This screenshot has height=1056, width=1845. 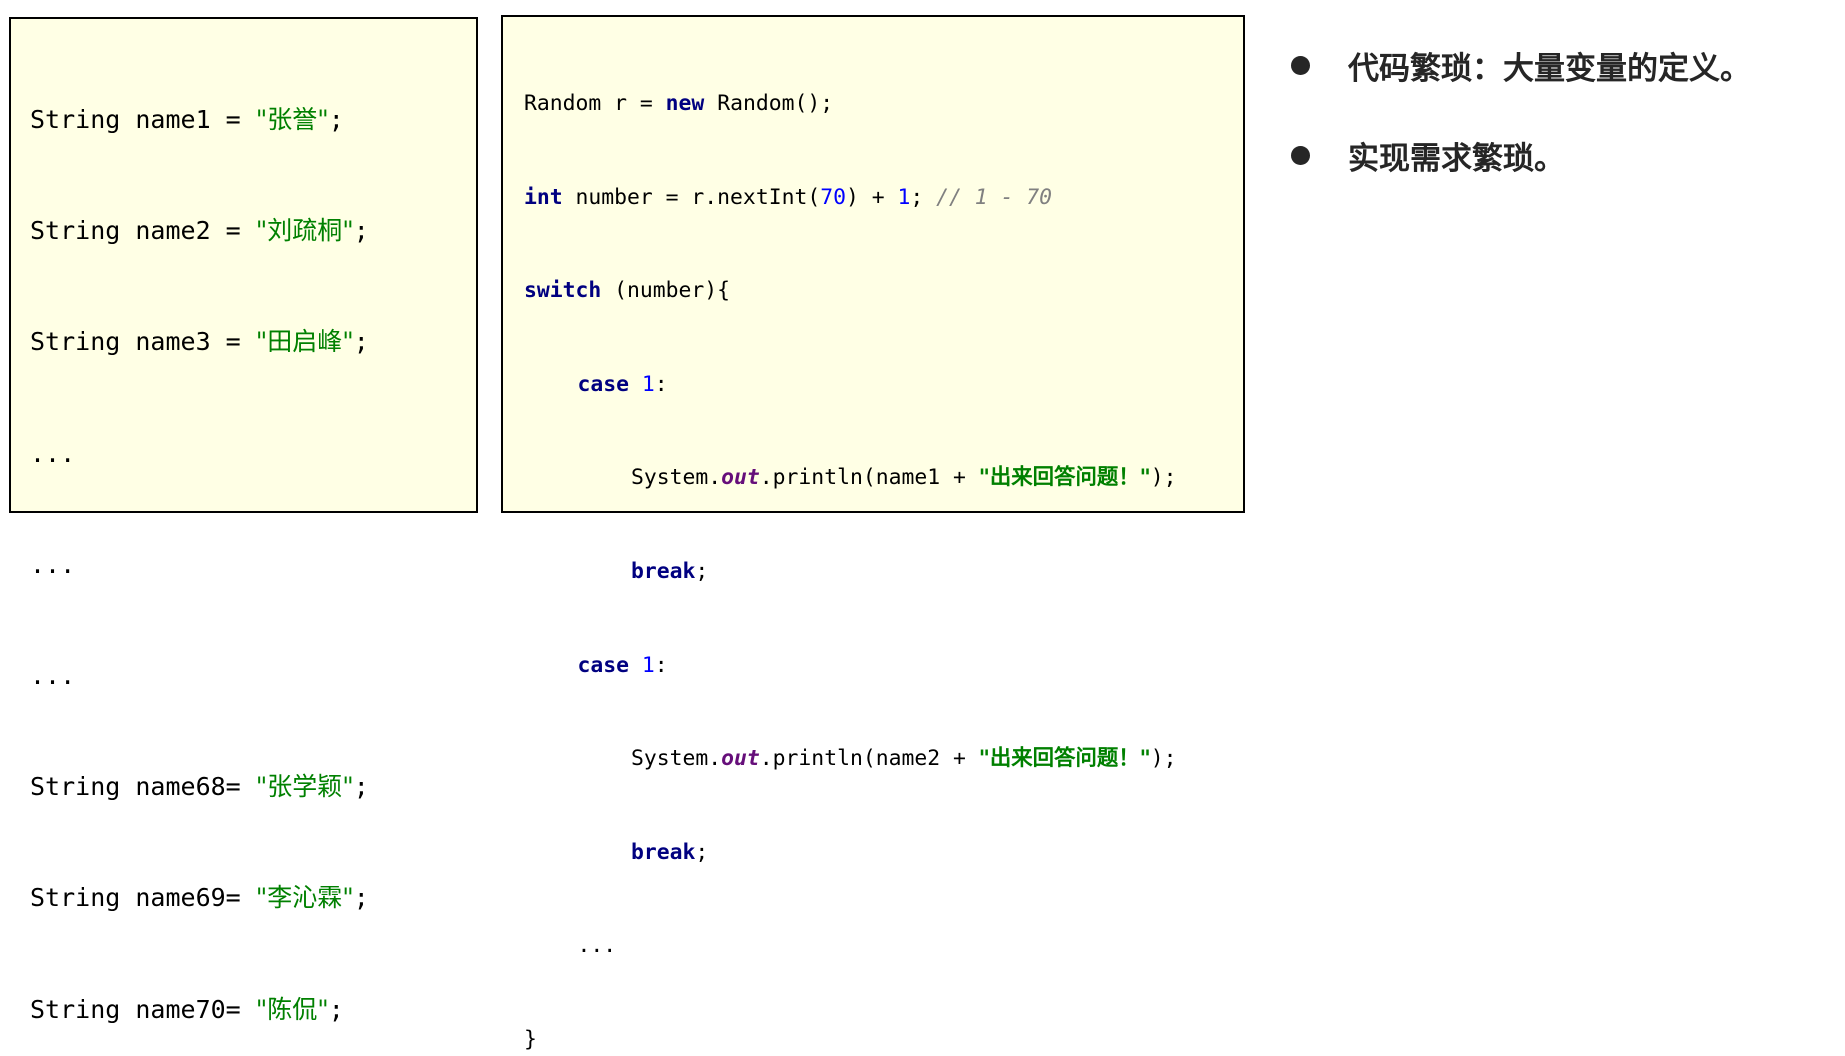 I want to click on code-text: .println(name2 +, so click(x=869, y=759).